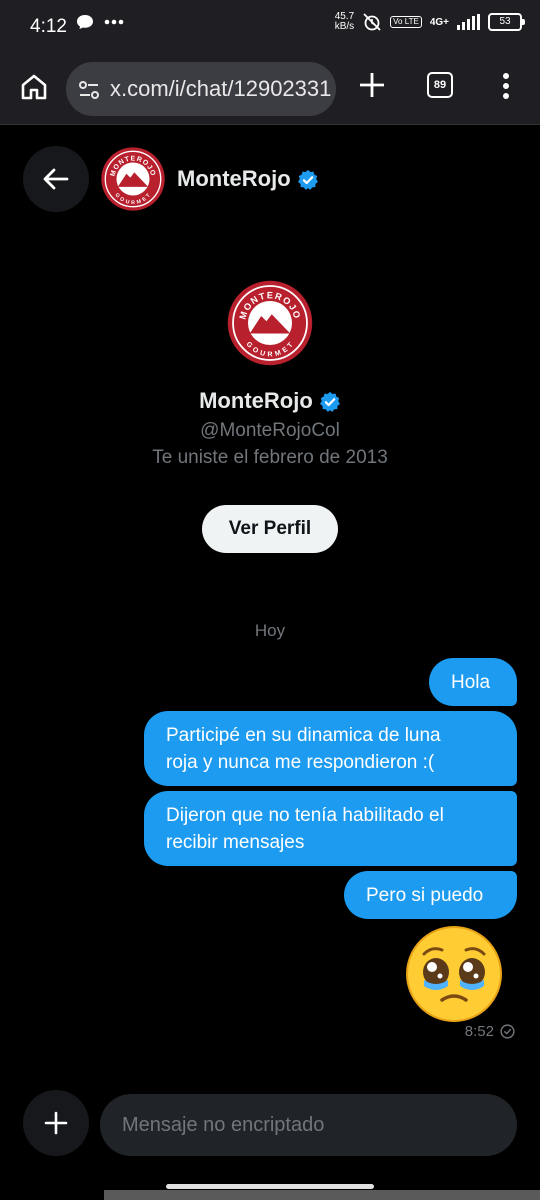 The width and height of the screenshot is (540, 1200). What do you see at coordinates (133, 179) in the screenshot?
I see `avatar: MONTEROJO GOURMET` at bounding box center [133, 179].